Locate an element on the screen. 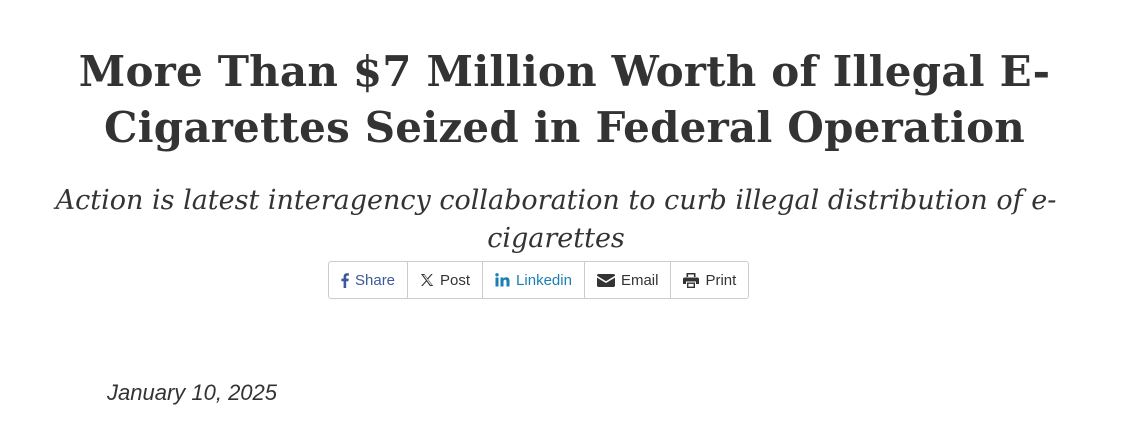 This screenshot has height=427, width=1129. envelope-icon is located at coordinates (605, 280).